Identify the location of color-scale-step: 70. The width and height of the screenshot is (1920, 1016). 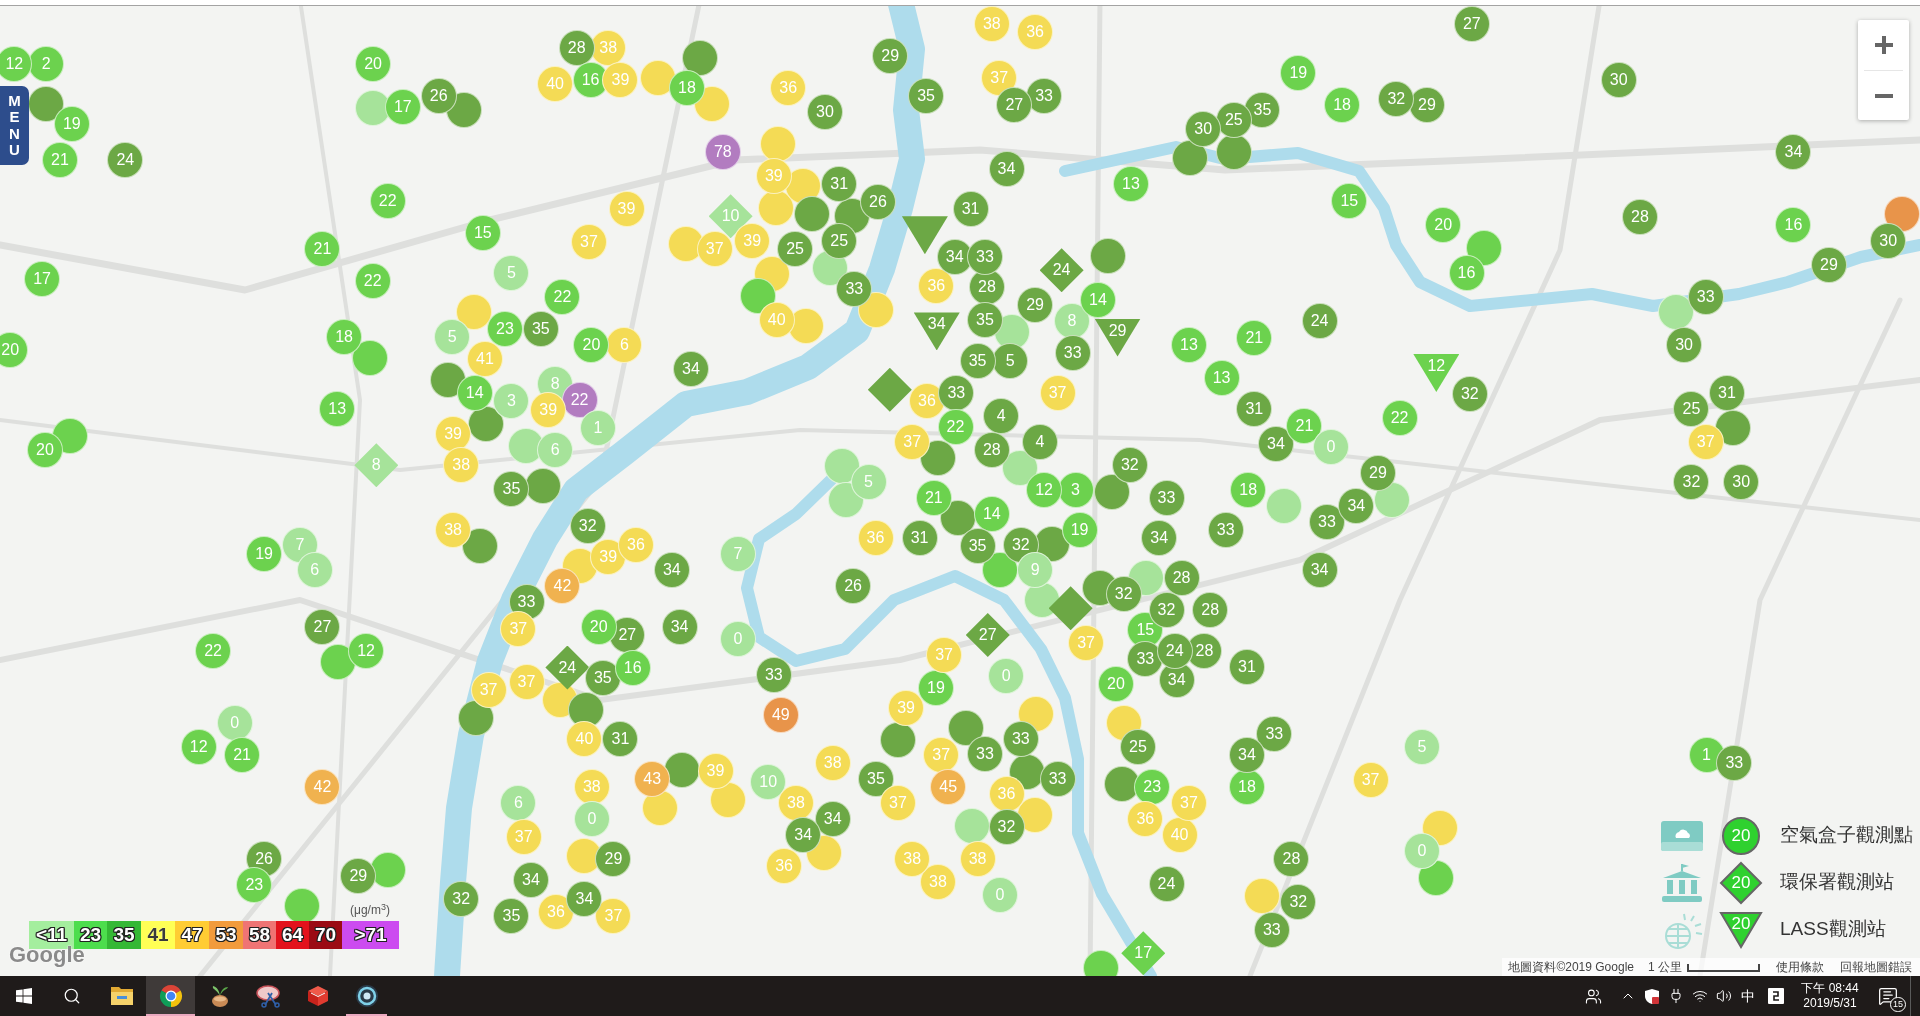
(325, 935).